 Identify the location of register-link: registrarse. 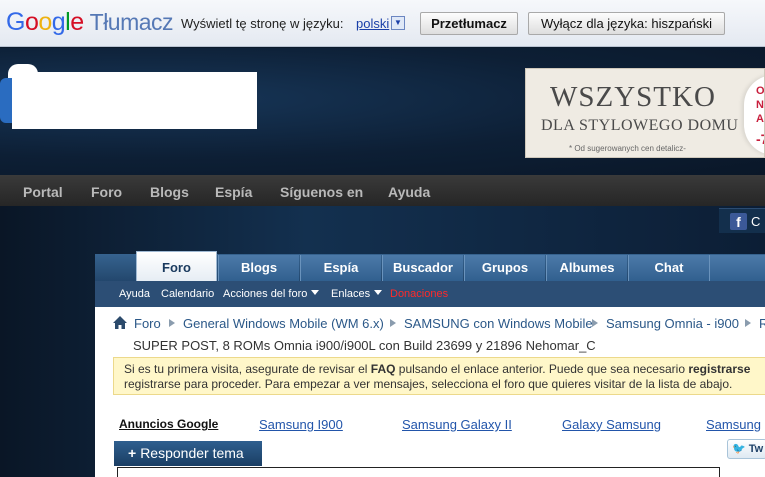
(719, 369).